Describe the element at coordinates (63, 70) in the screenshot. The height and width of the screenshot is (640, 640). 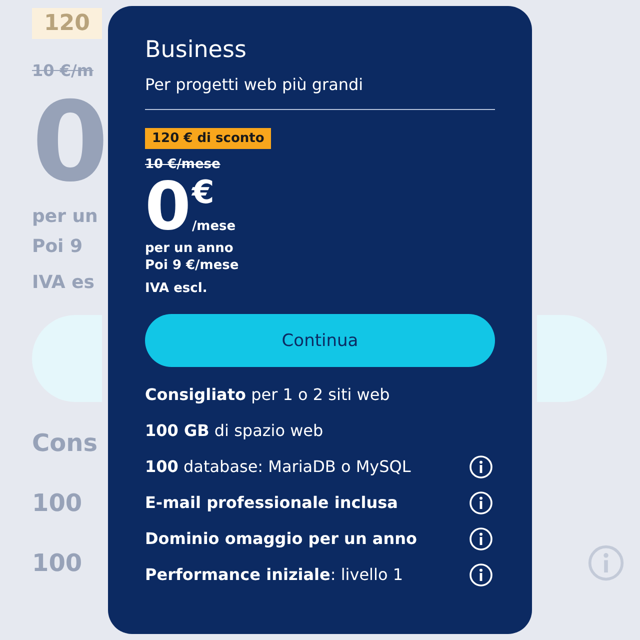
I see `old-price: 10 €/m` at that location.